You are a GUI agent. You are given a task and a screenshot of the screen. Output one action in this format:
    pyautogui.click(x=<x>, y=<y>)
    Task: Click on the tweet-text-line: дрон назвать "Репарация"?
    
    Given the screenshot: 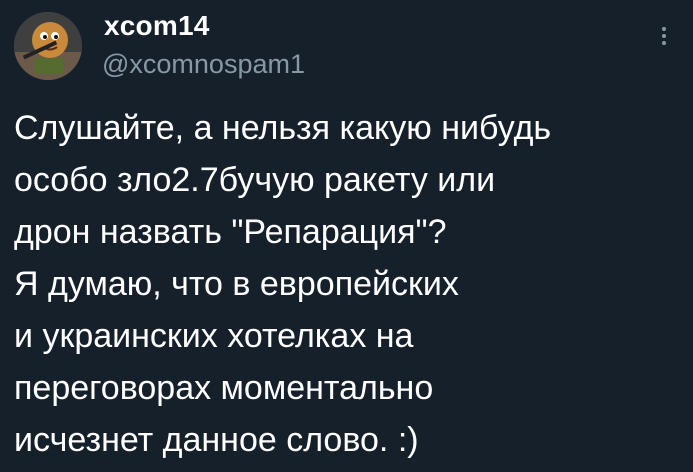 What is the action you would take?
    pyautogui.click(x=230, y=232)
    